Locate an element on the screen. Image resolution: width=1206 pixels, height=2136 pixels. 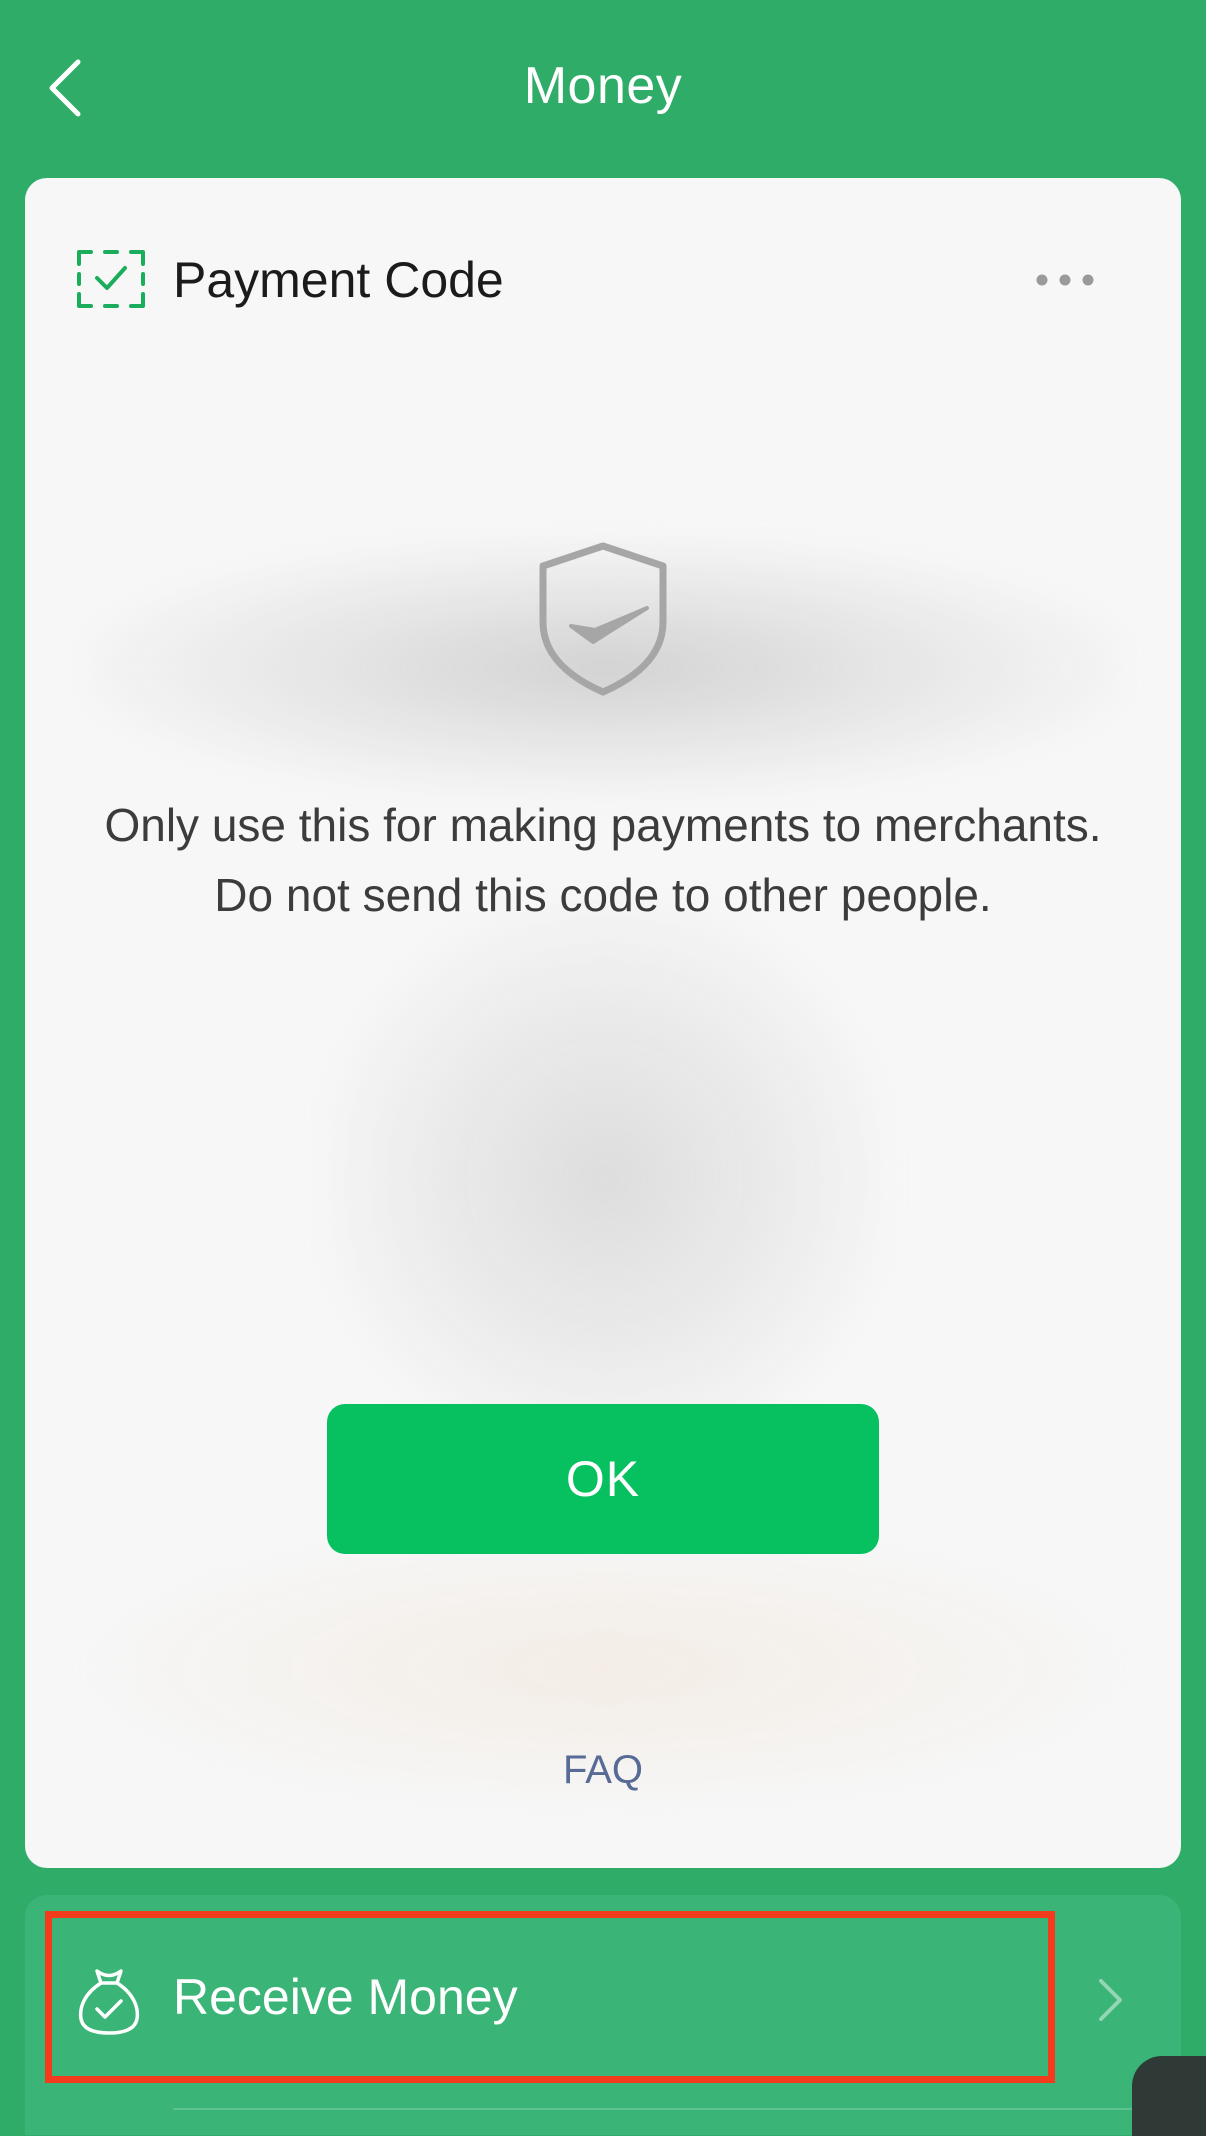
page-title: Money is located at coordinates (603, 86).